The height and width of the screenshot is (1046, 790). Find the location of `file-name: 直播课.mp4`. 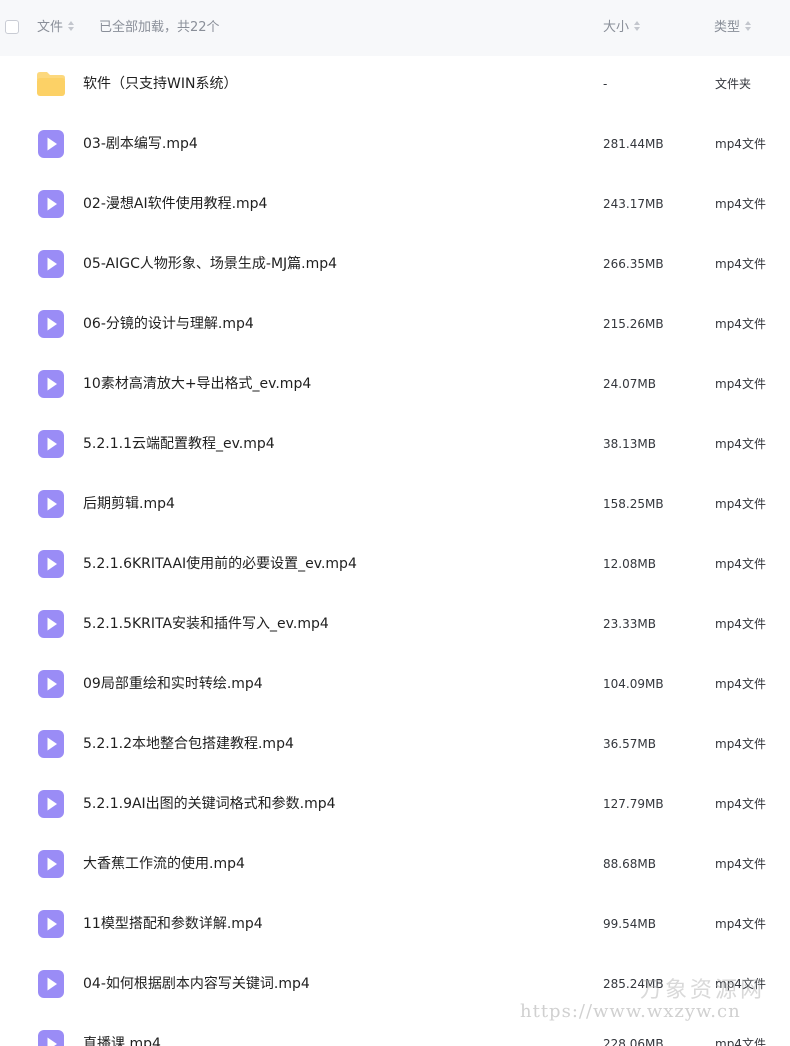

file-name: 直播课.mp4 is located at coordinates (122, 1040).